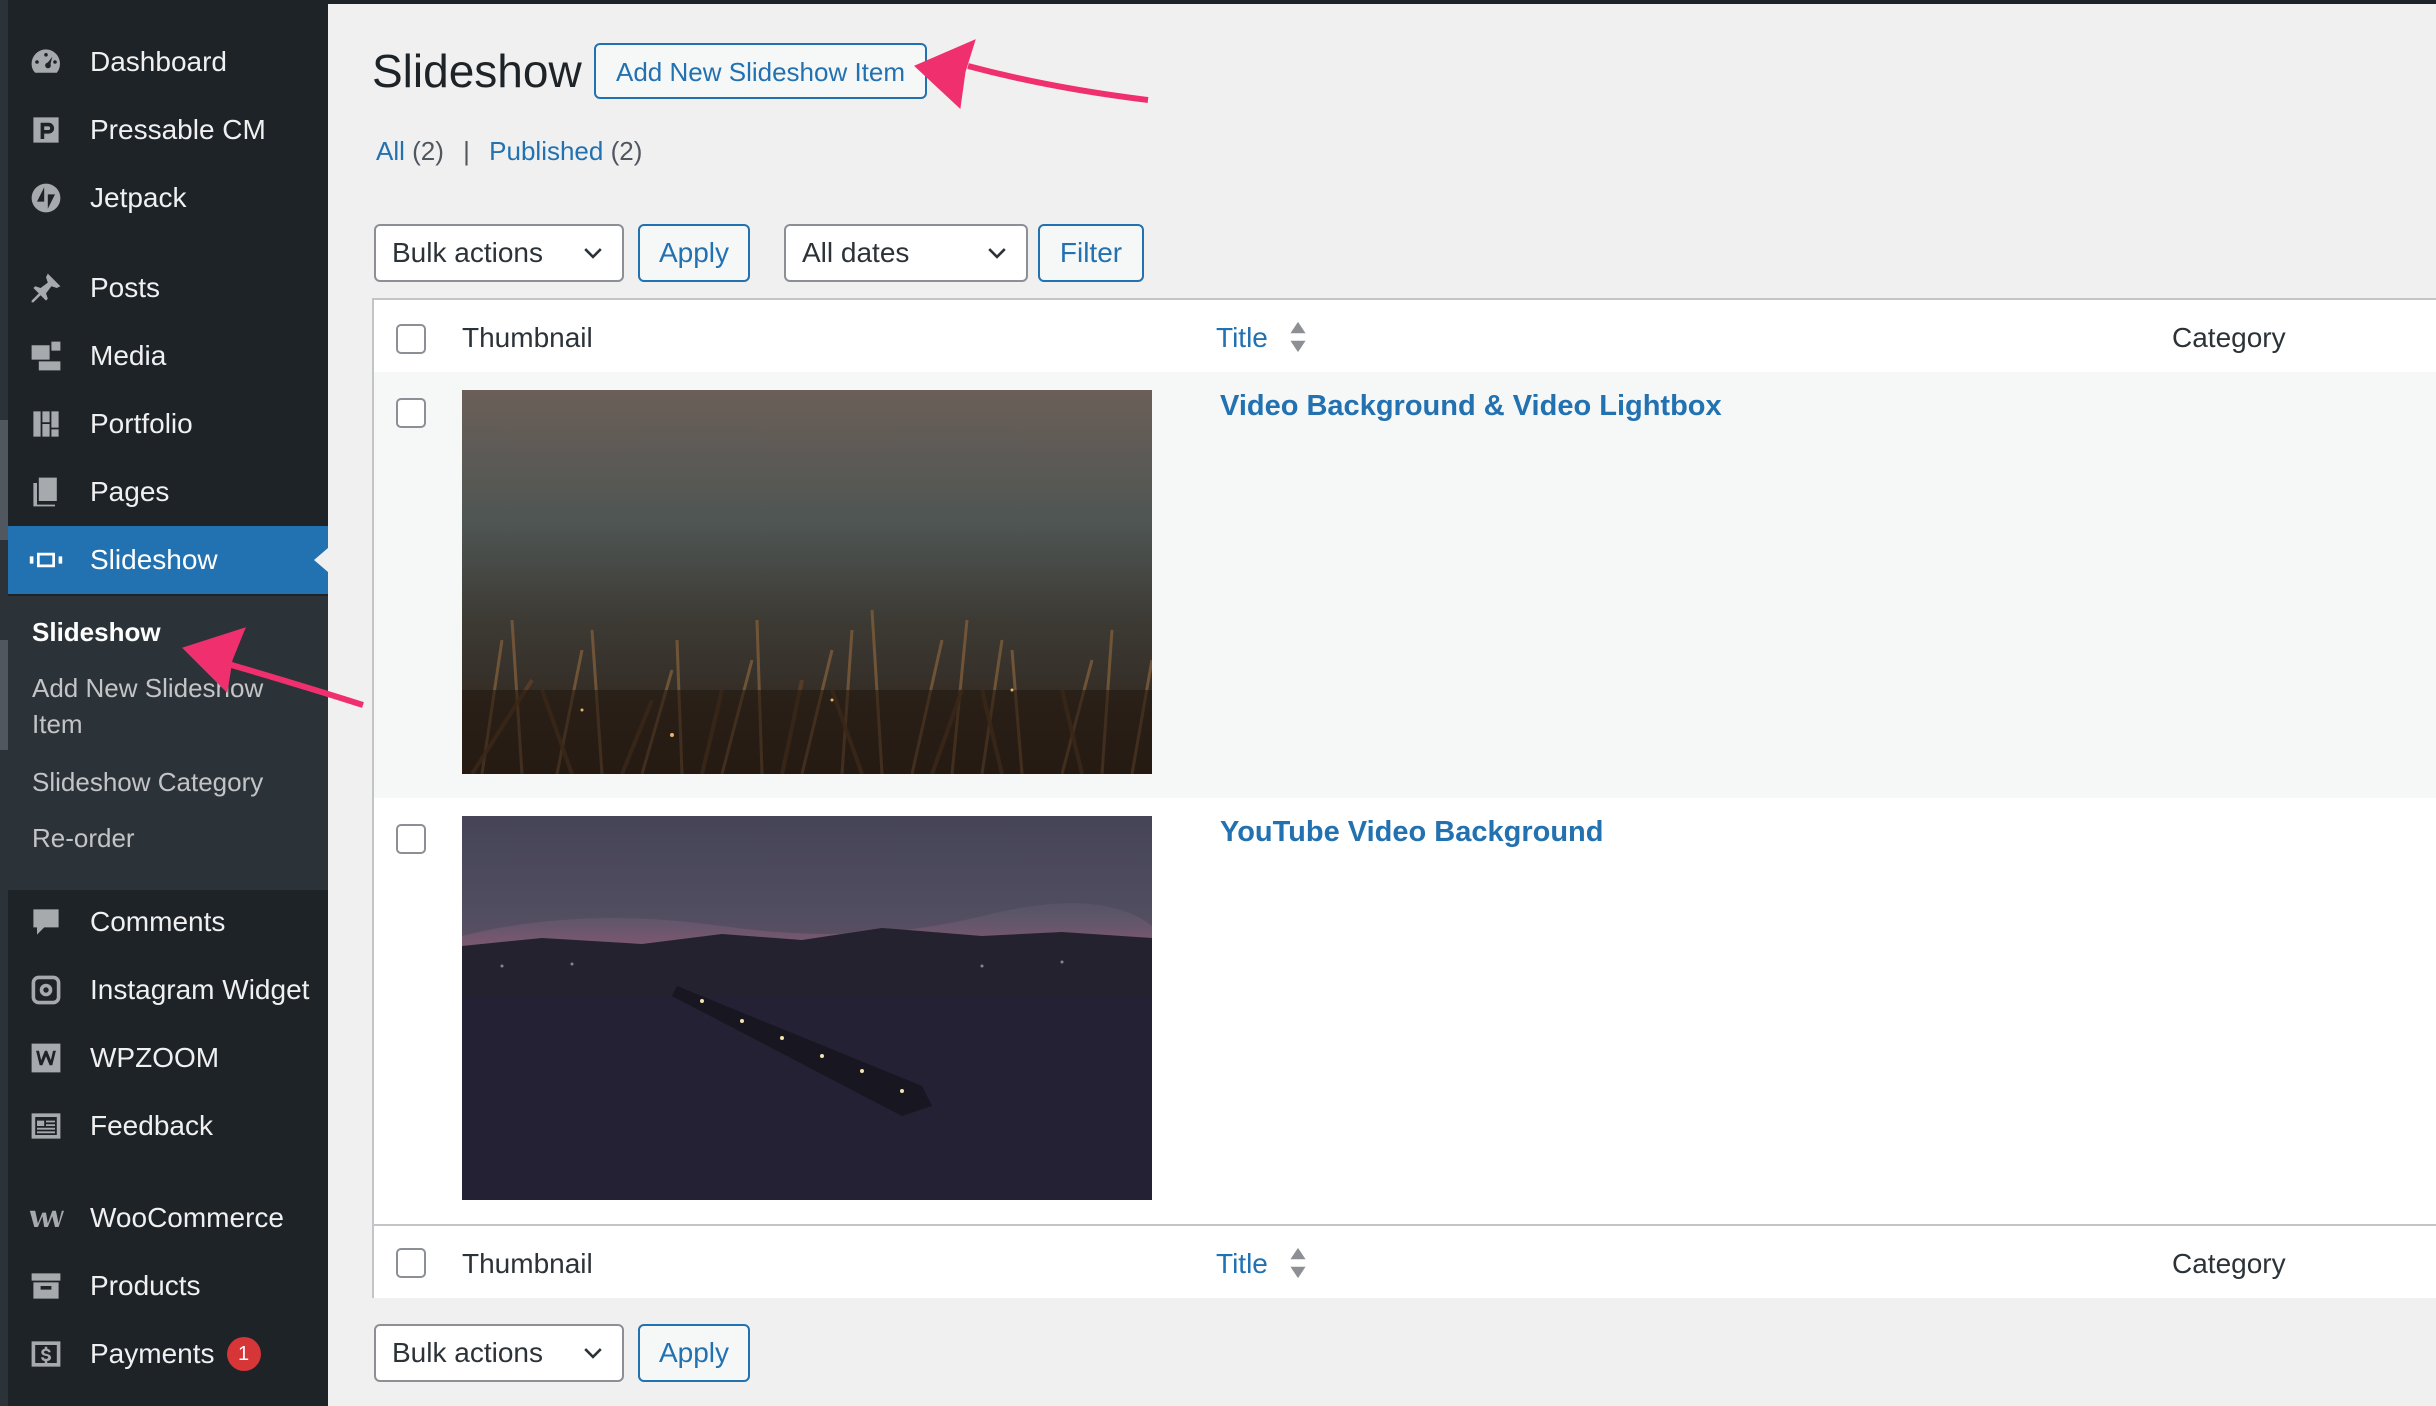 Image resolution: width=2436 pixels, height=1406 pixels. Describe the element at coordinates (390, 151) in the screenshot. I see `filter-all-link: All` at that location.